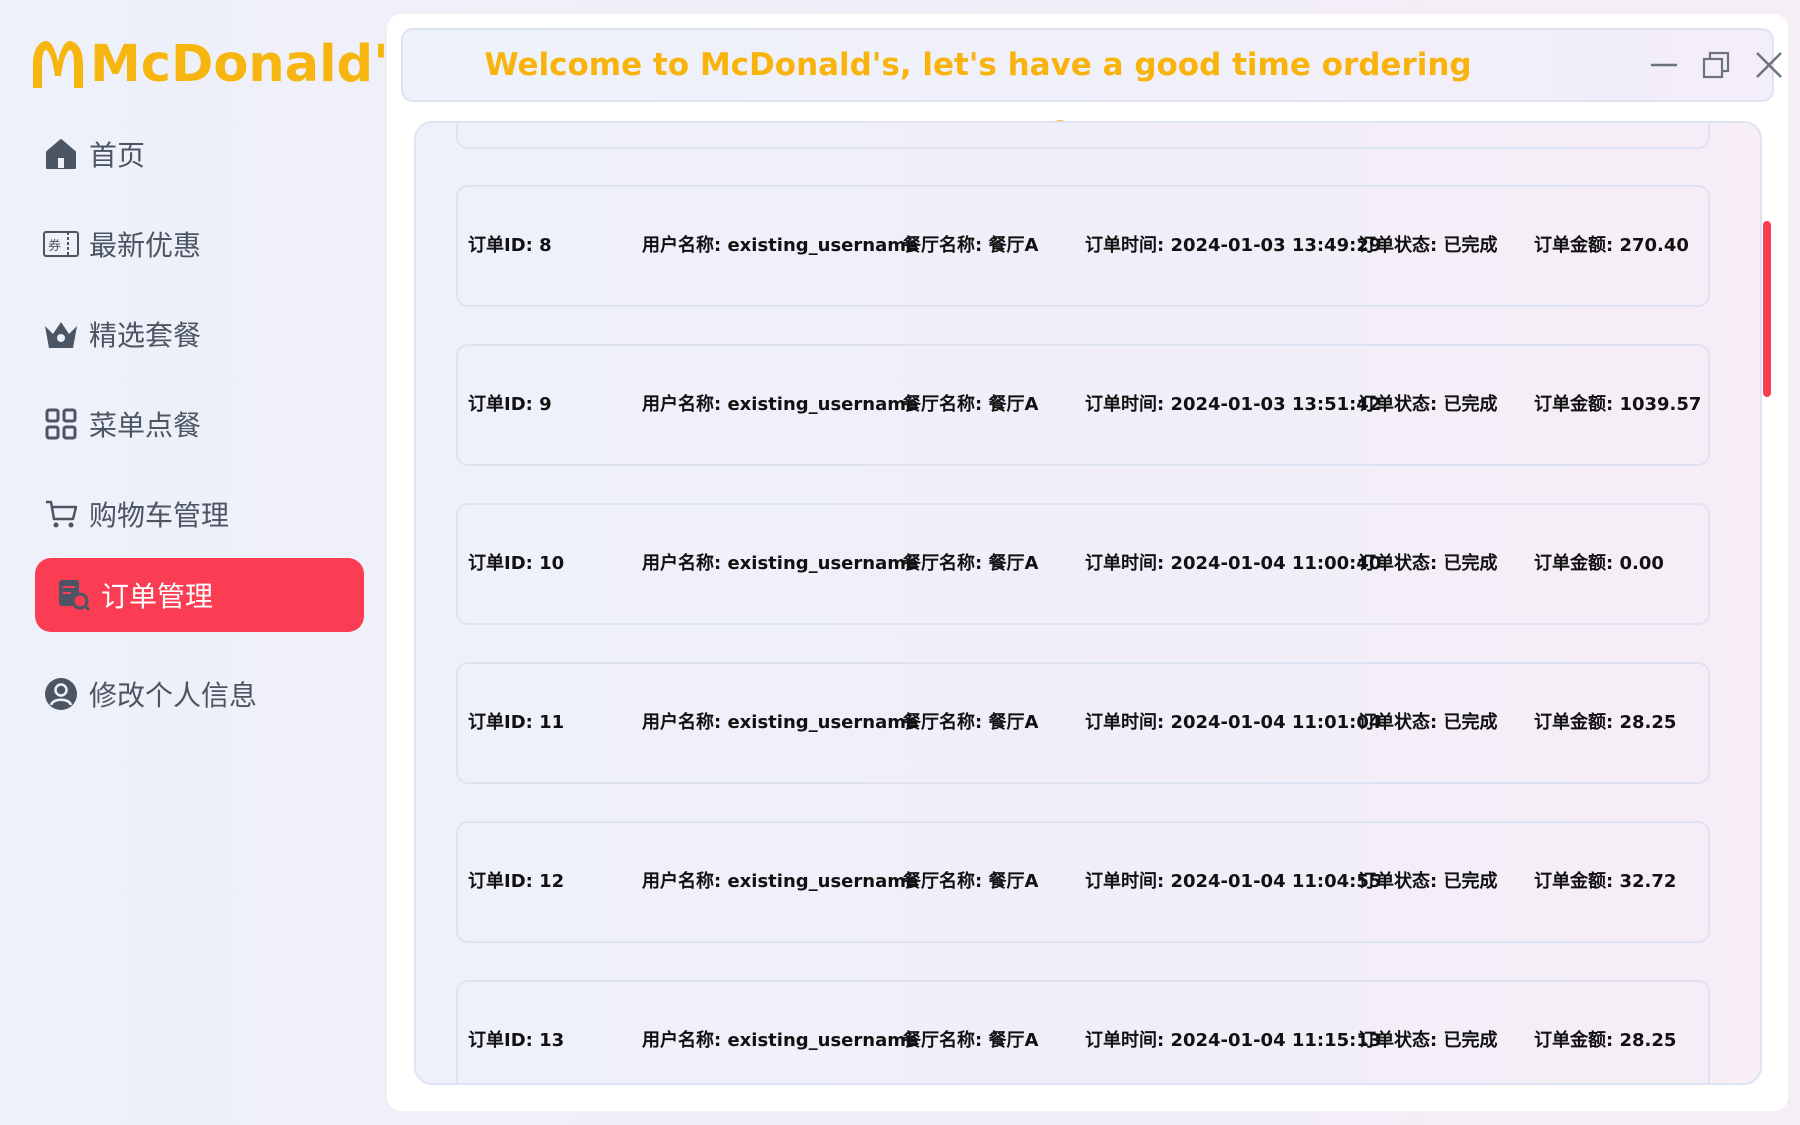 Image resolution: width=1800 pixels, height=1125 pixels. I want to click on svg-text: 券, so click(54, 246).